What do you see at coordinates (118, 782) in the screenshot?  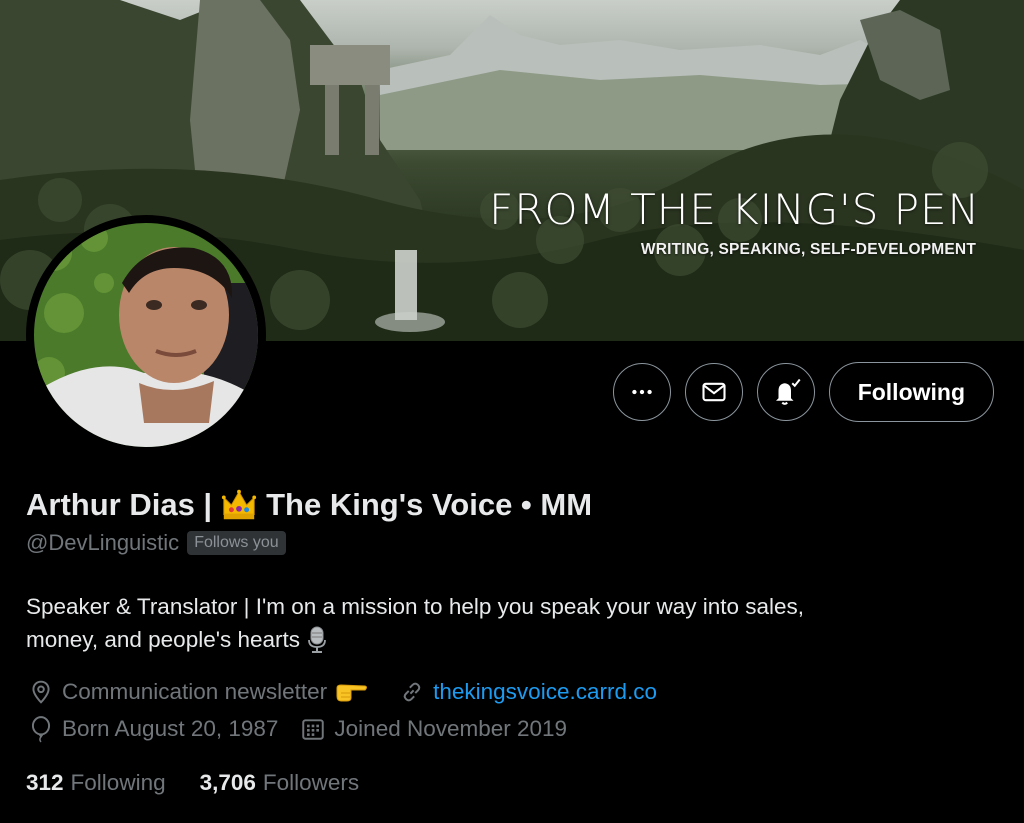 I see `following-label: Following` at bounding box center [118, 782].